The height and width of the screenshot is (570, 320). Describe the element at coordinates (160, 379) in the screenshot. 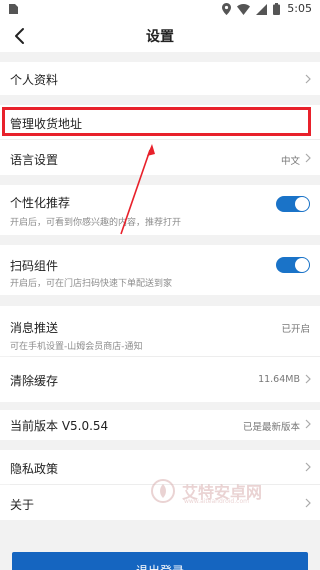

I see `settings-item-cache: 清除缓存 11.64MB` at that location.